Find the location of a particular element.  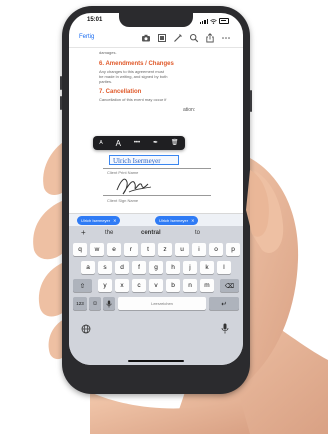

pen-icon: ✒ is located at coordinates (155, 143).